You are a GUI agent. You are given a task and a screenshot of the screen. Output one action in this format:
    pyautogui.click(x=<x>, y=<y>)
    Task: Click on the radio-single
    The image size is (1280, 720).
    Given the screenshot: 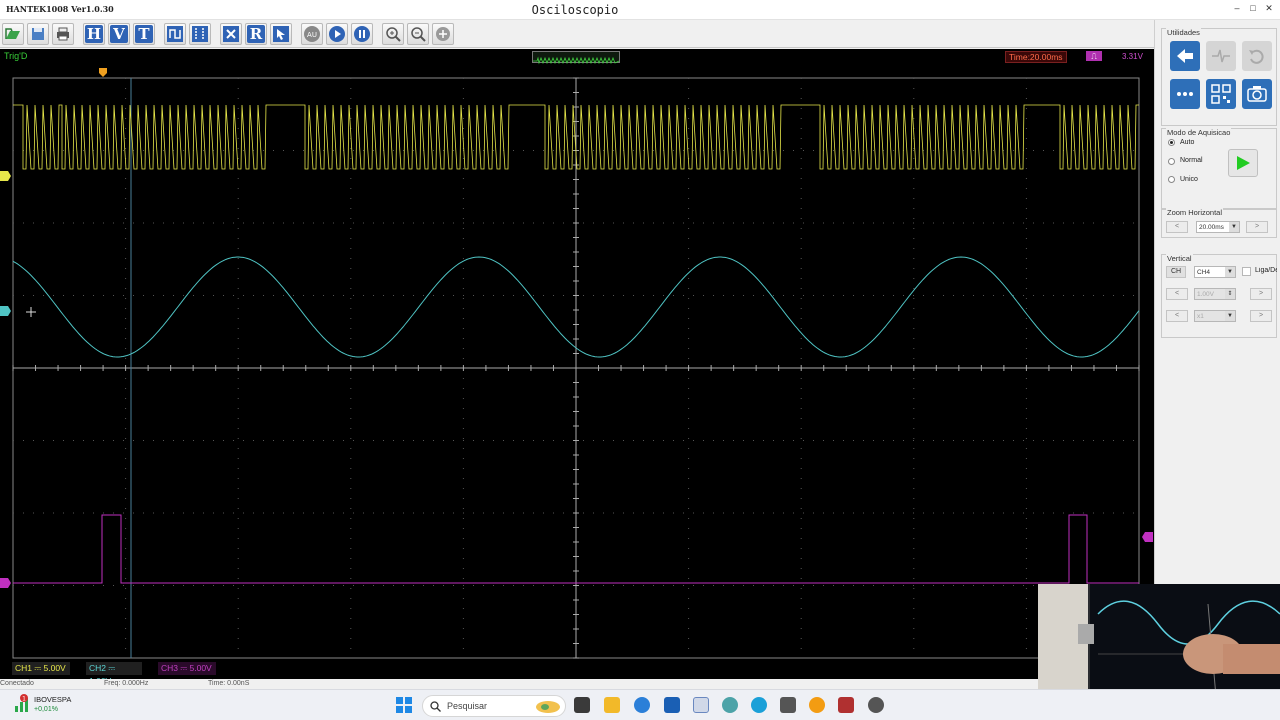 What is the action you would take?
    pyautogui.click(x=1171, y=179)
    